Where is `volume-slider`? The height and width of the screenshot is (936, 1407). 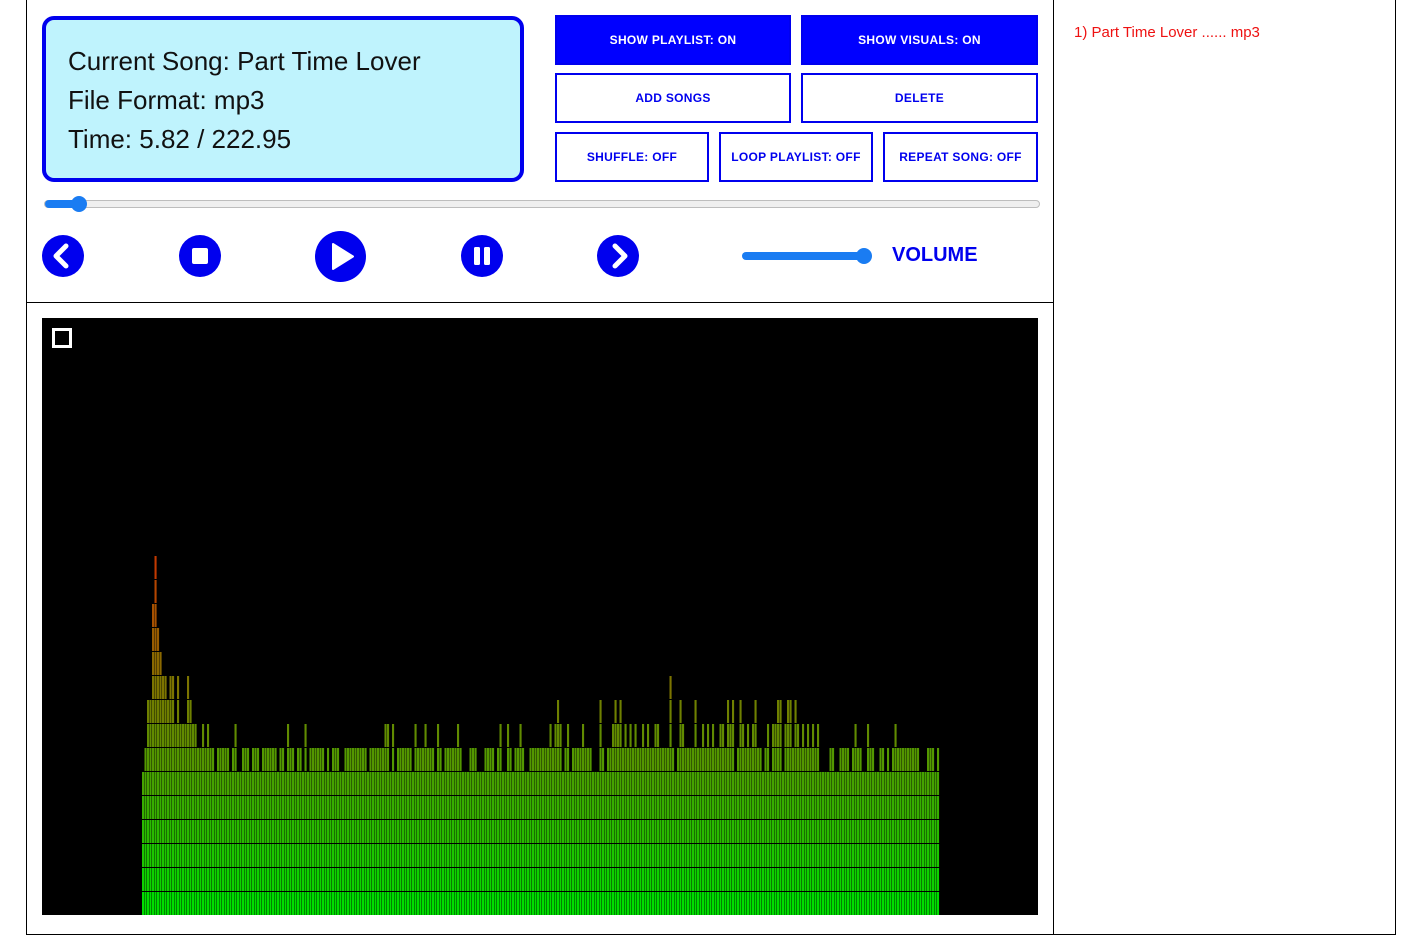 volume-slider is located at coordinates (807, 256).